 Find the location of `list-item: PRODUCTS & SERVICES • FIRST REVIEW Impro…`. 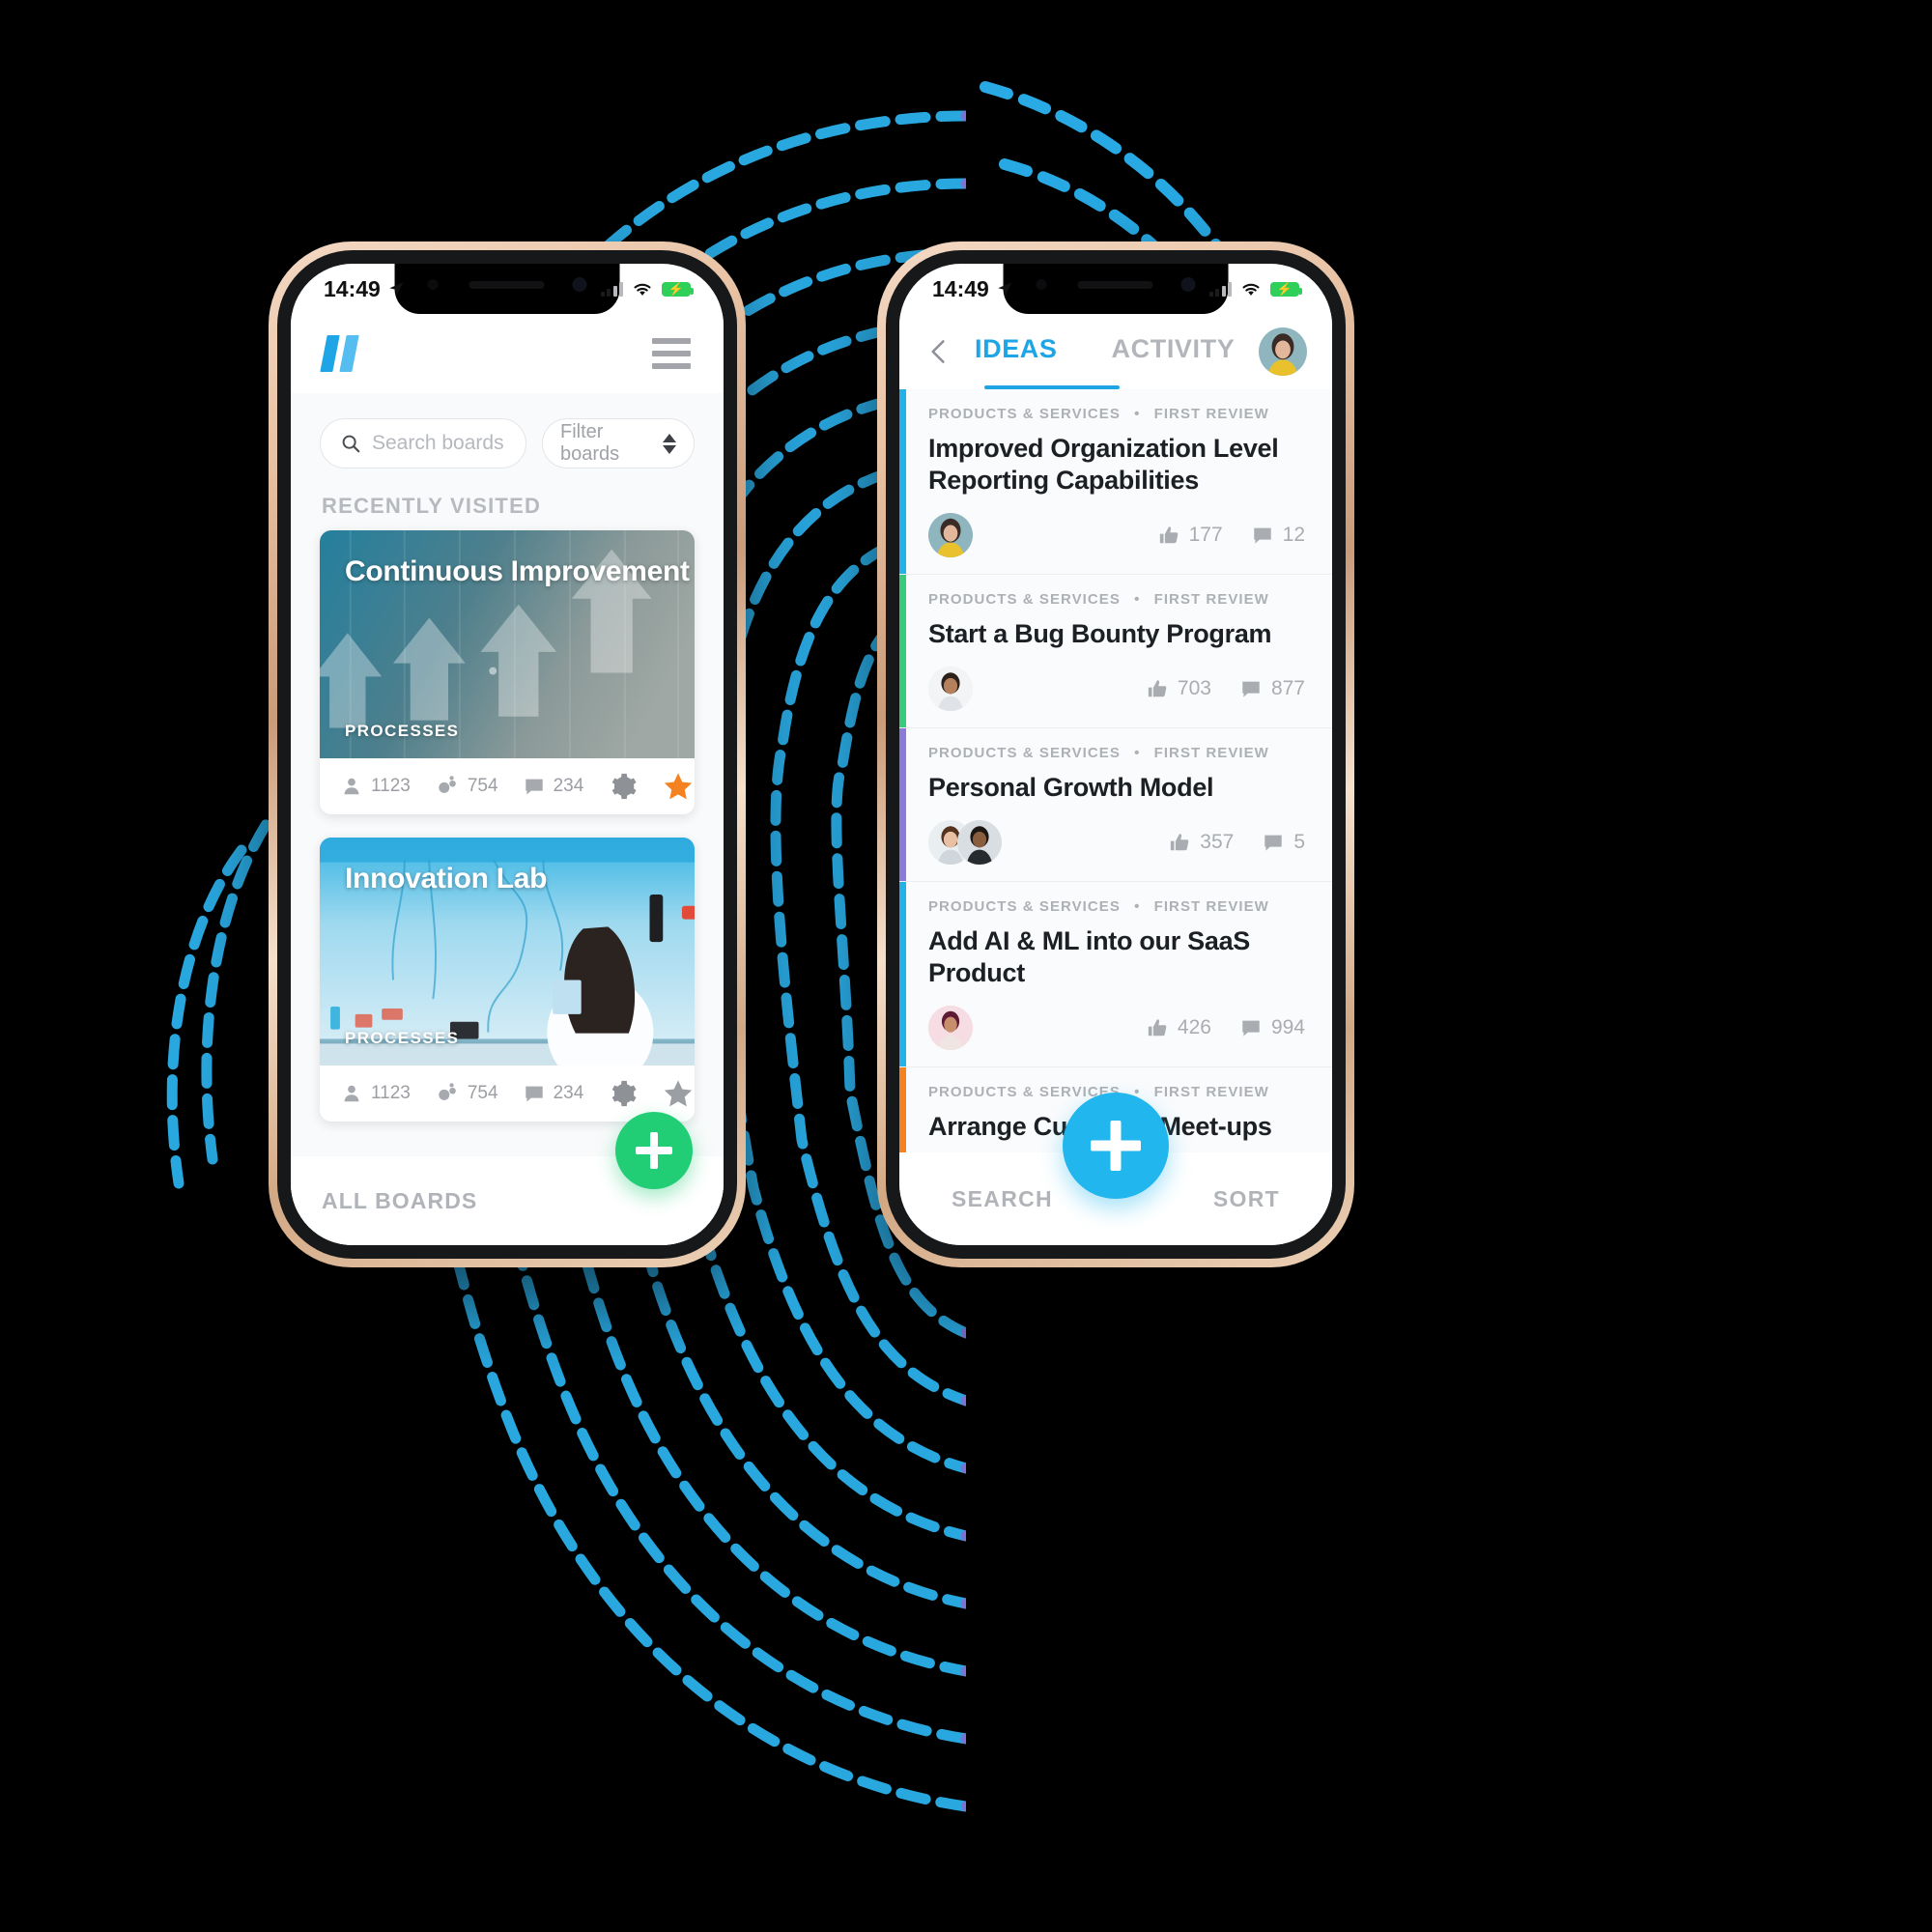

list-item: PRODUCTS & SERVICES • FIRST REVIEW Impro… is located at coordinates (1115, 482).